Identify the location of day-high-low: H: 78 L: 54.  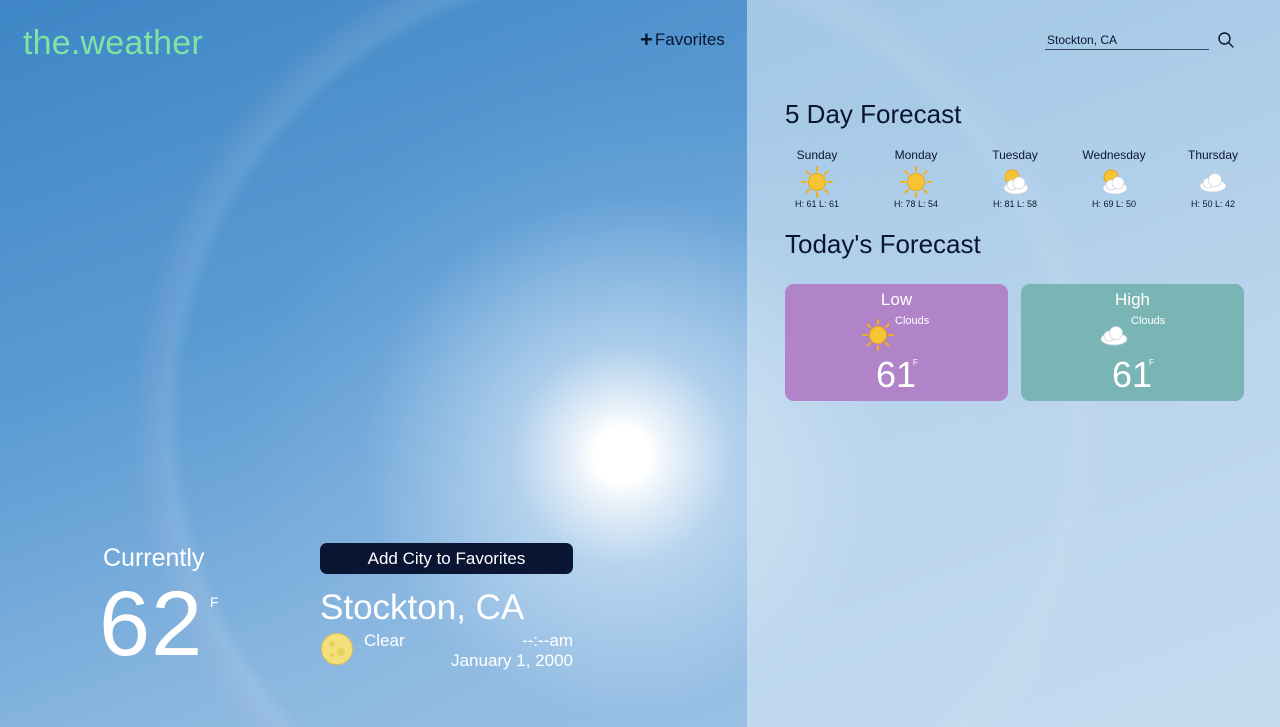
(916, 204).